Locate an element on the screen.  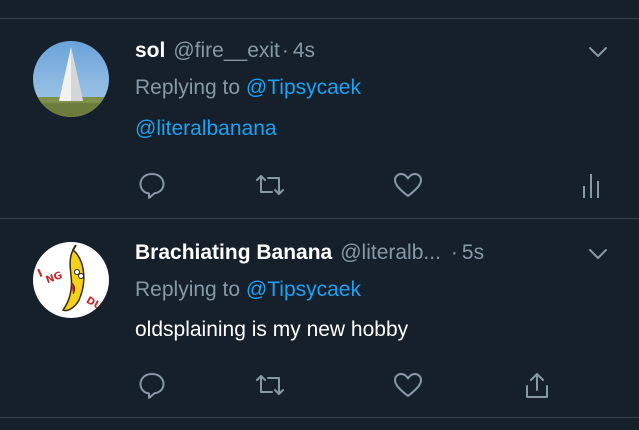
display-name: Brachiating Banana is located at coordinates (233, 253).